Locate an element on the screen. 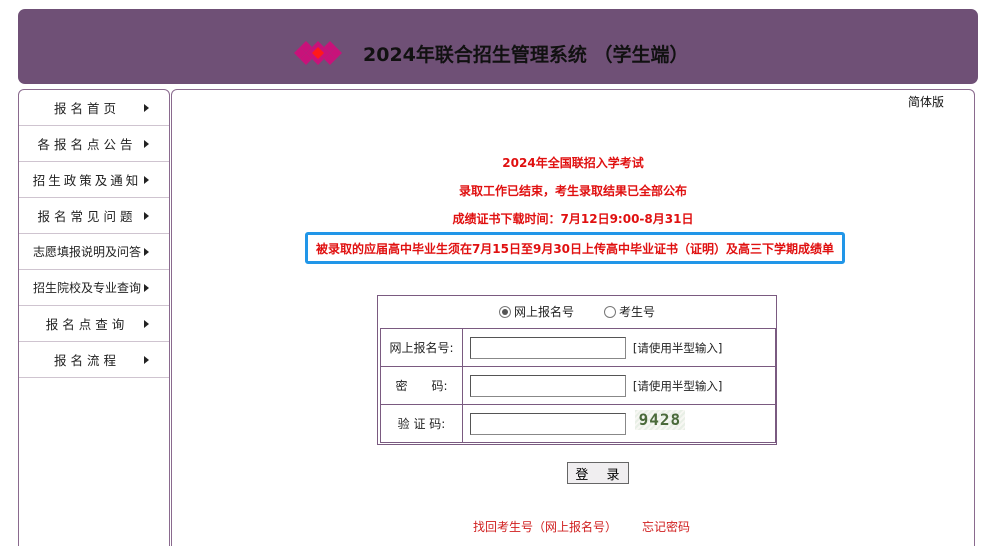 This screenshot has height=546, width=985. sidebar-item-policies: 招生政策及通知 is located at coordinates (94, 180).